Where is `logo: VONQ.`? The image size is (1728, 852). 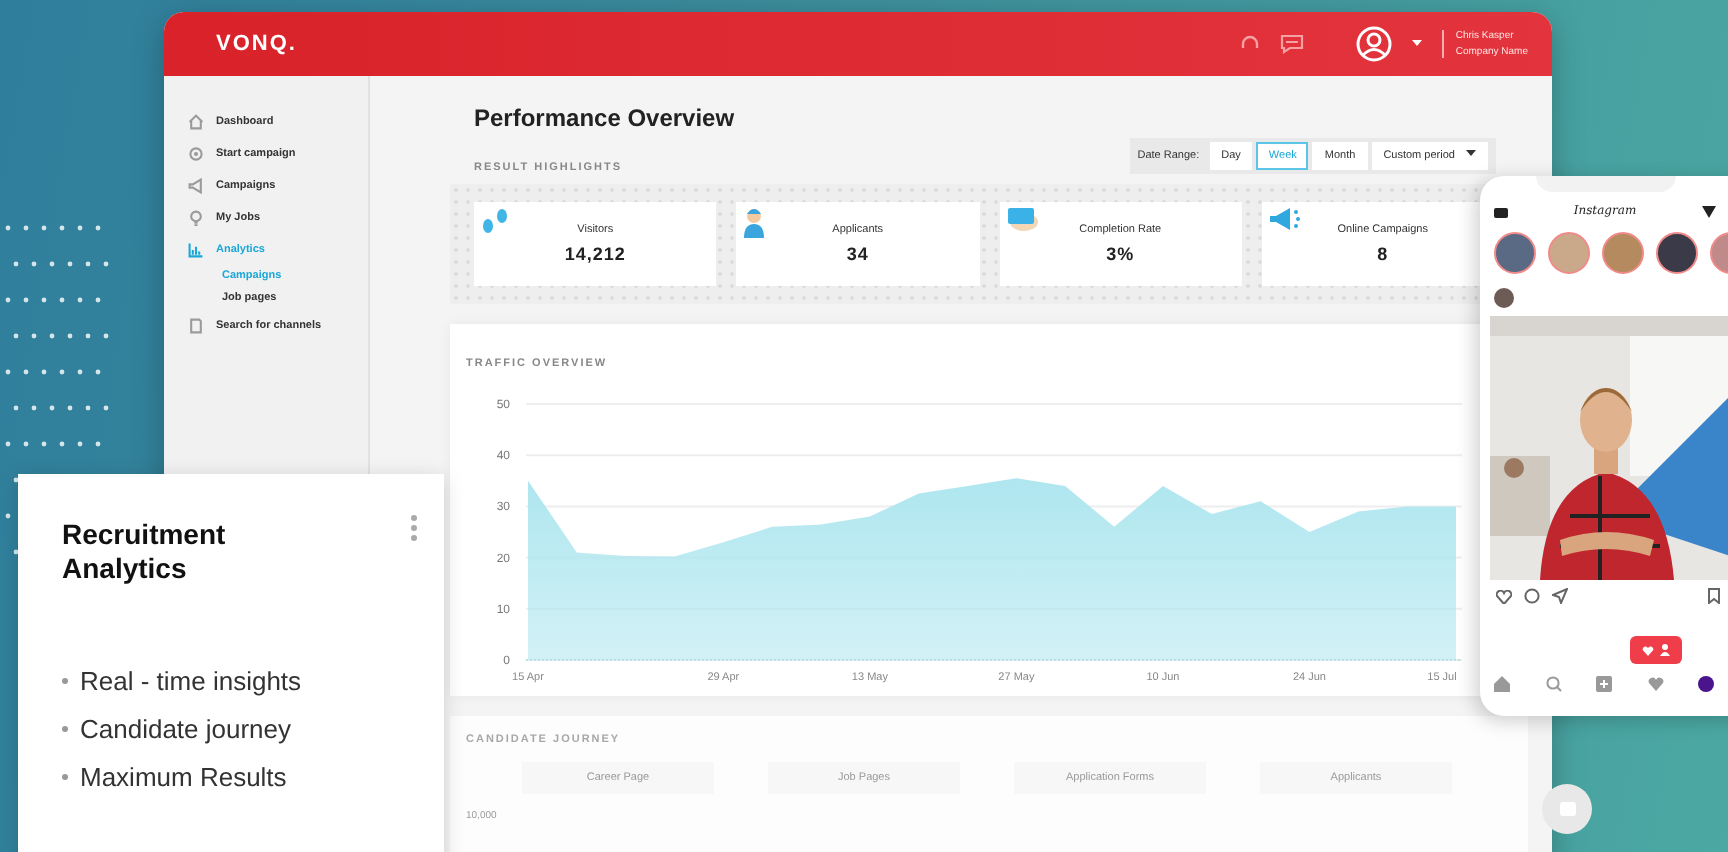
logo: VONQ. is located at coordinates (257, 44).